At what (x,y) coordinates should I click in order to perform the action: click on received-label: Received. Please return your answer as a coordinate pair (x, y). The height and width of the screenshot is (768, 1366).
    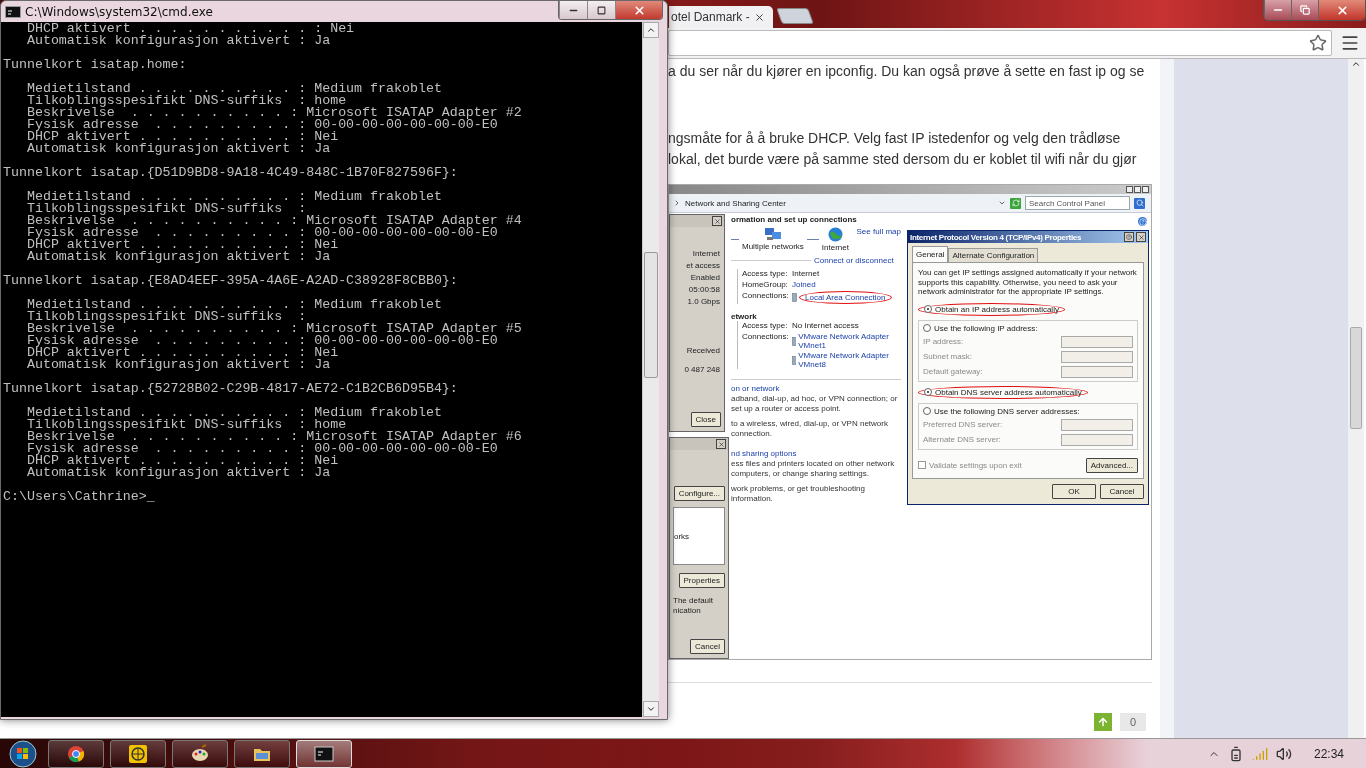
    Looking at the image, I should click on (703, 350).